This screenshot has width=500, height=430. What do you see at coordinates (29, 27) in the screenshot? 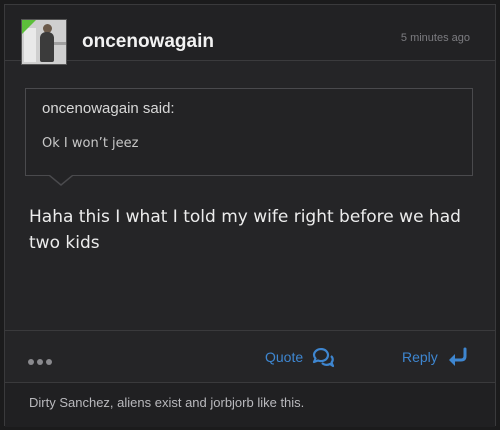
I see `online-indicator` at bounding box center [29, 27].